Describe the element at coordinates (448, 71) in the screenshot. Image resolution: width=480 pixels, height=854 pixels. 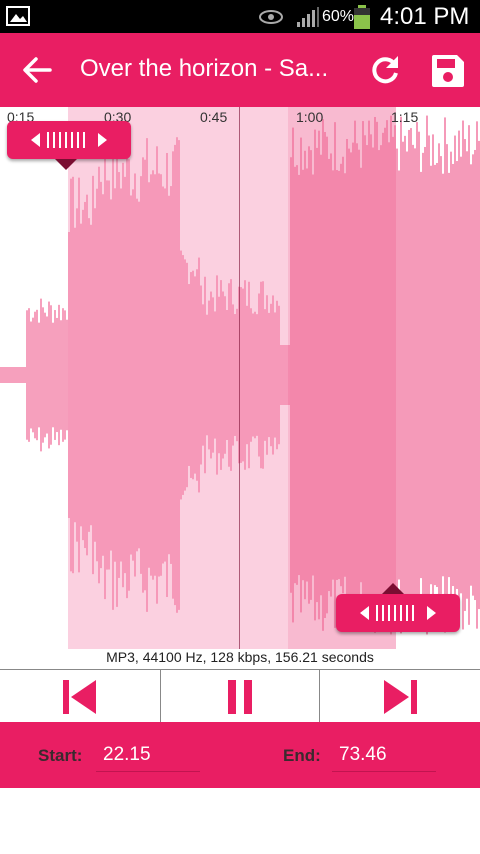
I see `save-icon` at that location.